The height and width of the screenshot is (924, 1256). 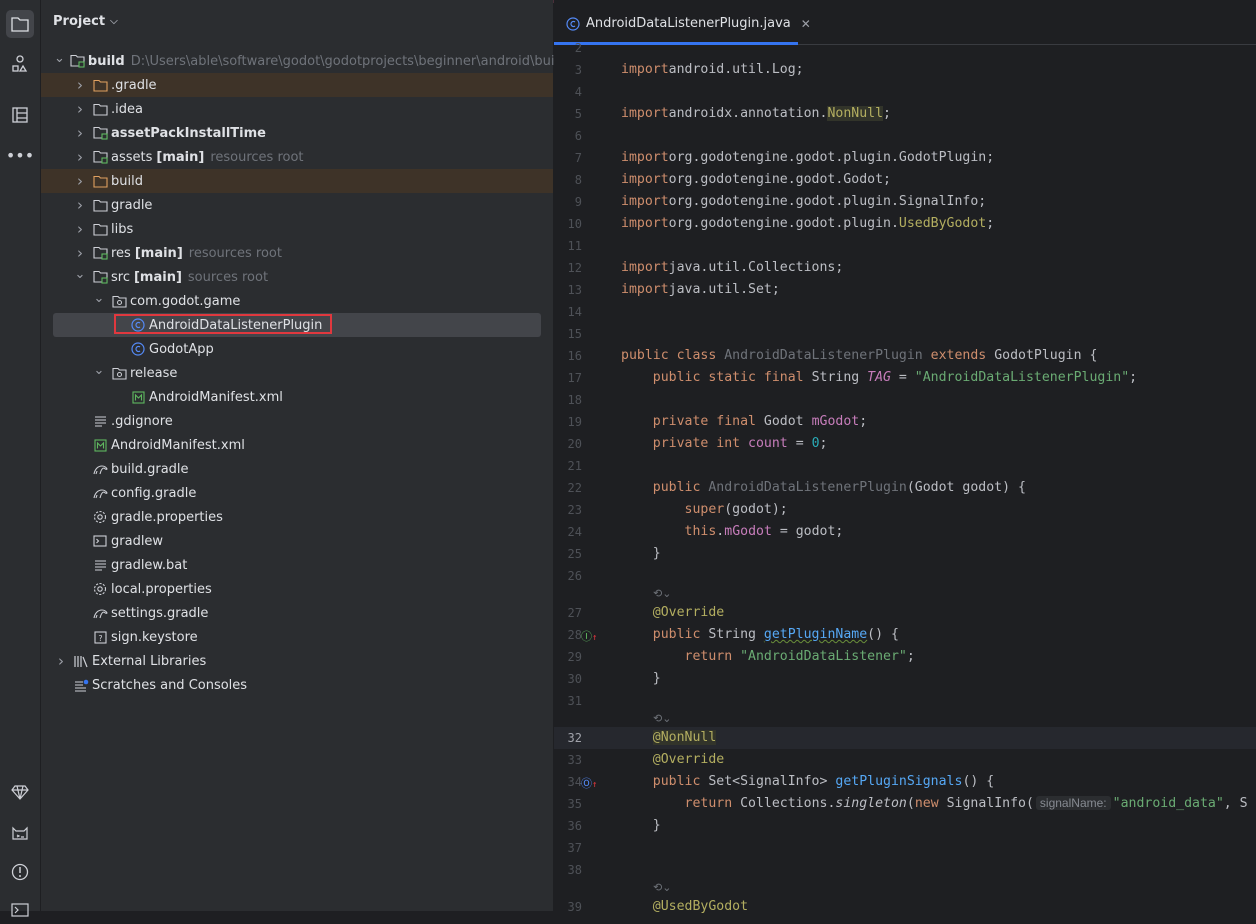 What do you see at coordinates (806, 24) in the screenshot?
I see `close-icon: ✕` at bounding box center [806, 24].